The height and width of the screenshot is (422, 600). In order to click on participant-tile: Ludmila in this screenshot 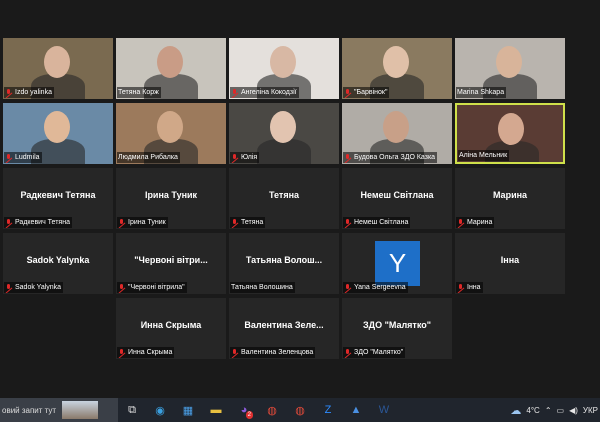, I will do `click(58, 133)`.